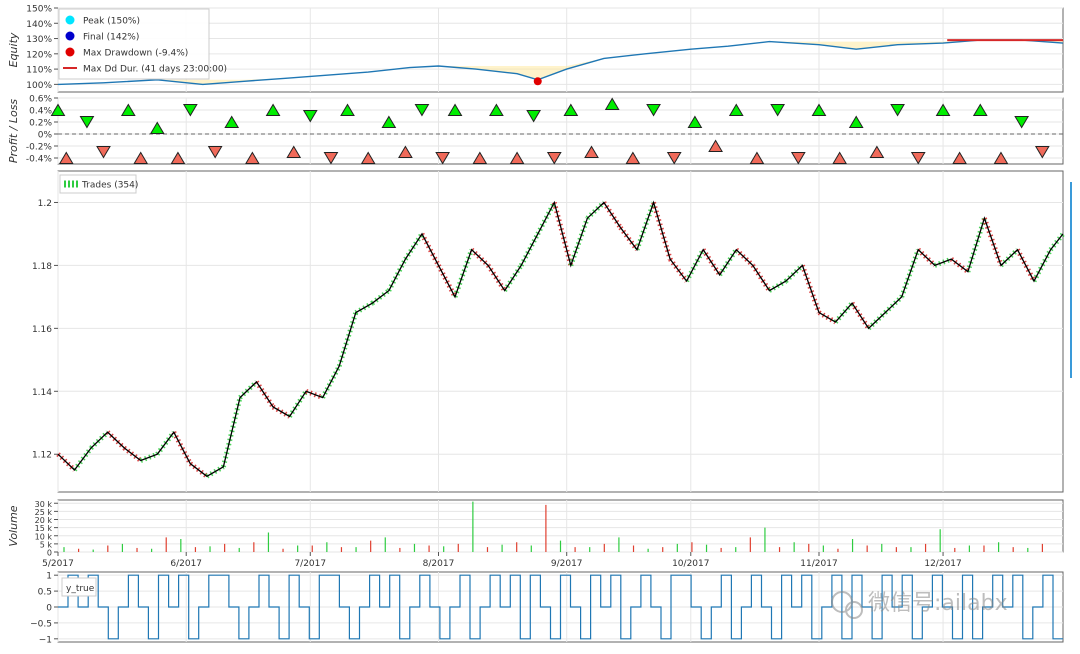  I want to click on y-tick-label: 0%, so click(45, 136).